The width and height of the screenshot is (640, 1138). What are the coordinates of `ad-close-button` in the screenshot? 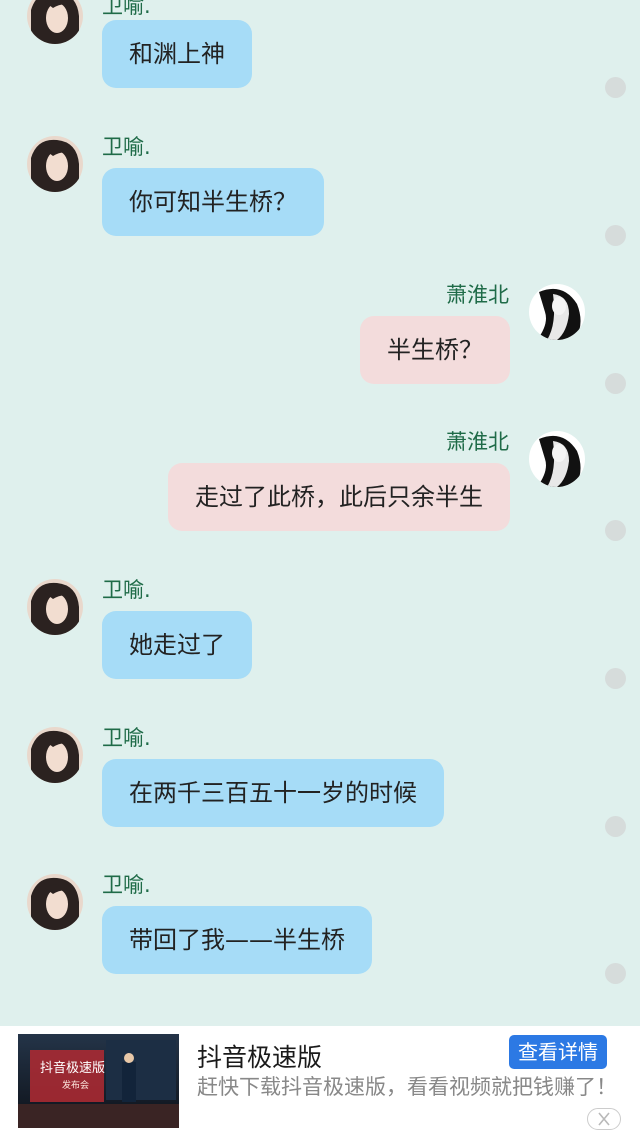 It's located at (604, 1119).